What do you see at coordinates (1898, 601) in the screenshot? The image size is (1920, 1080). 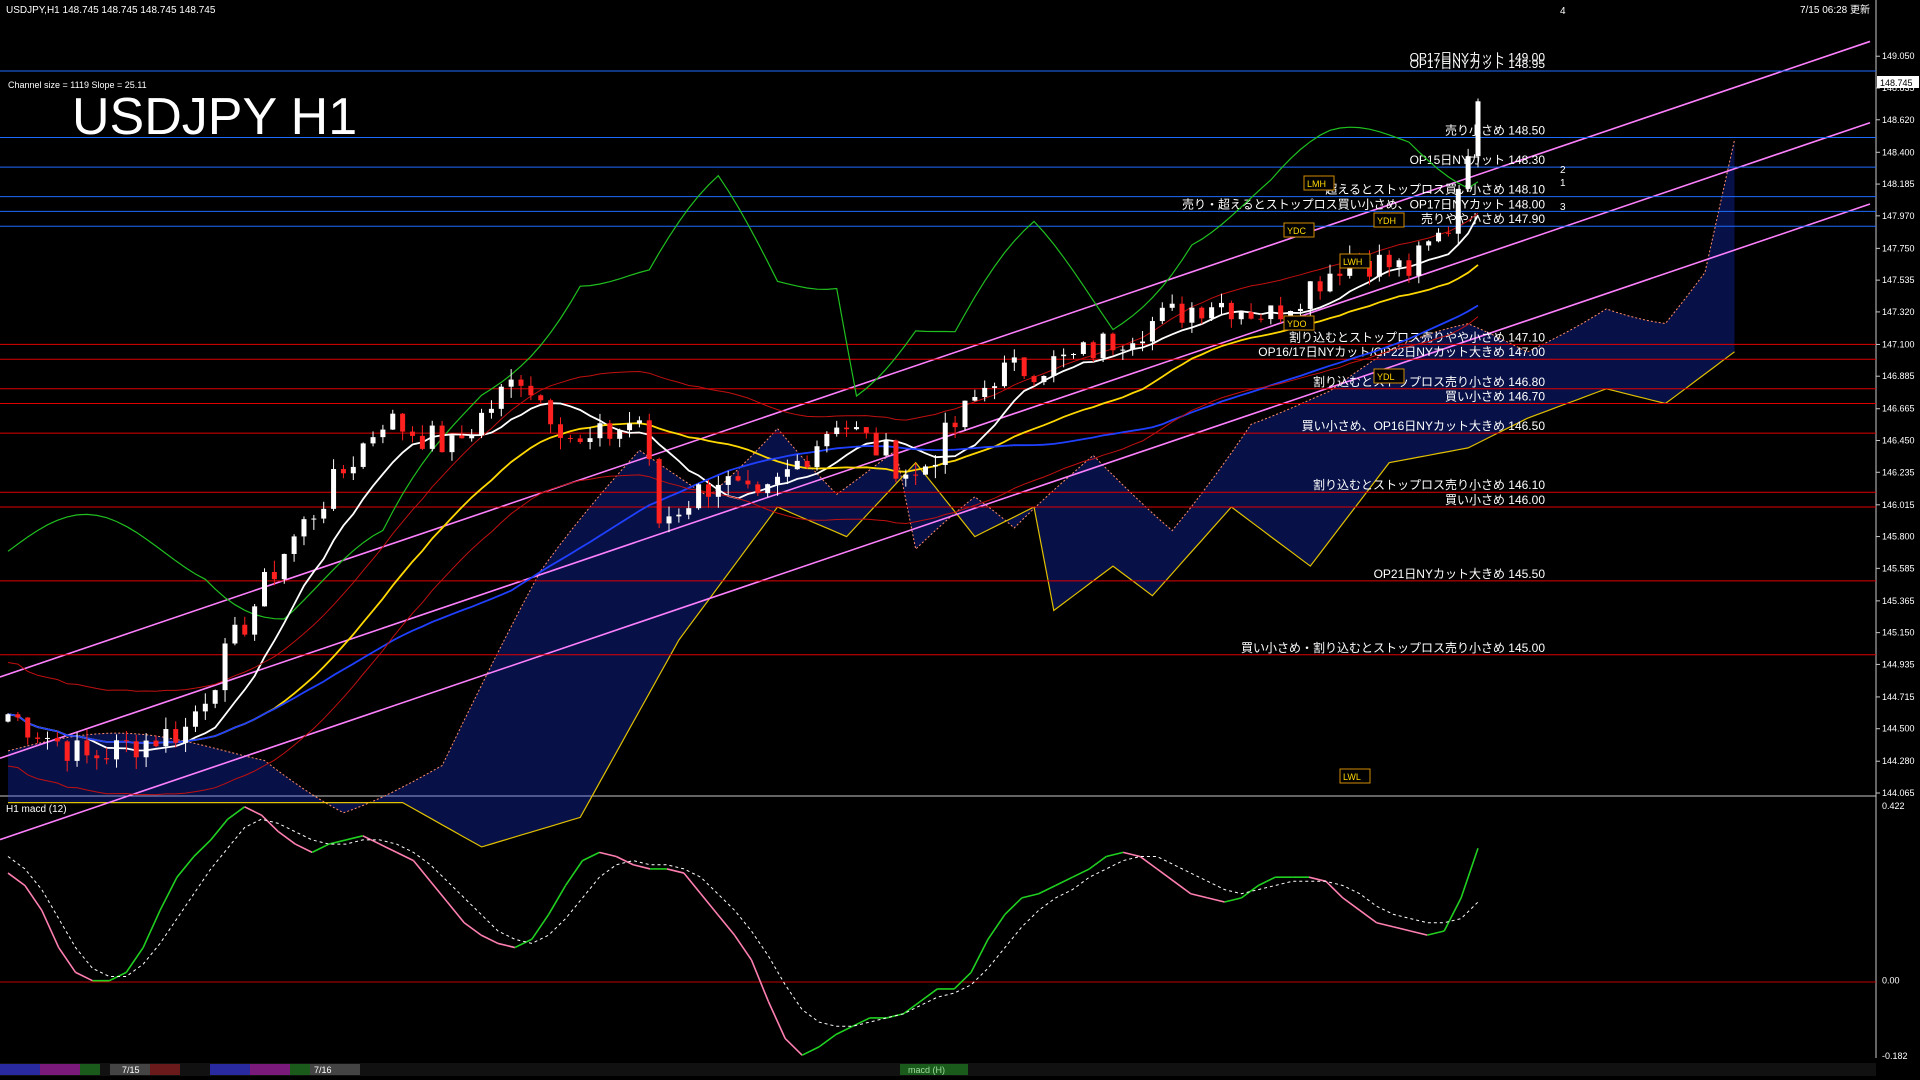 I see `price-tick-label: 145.365` at bounding box center [1898, 601].